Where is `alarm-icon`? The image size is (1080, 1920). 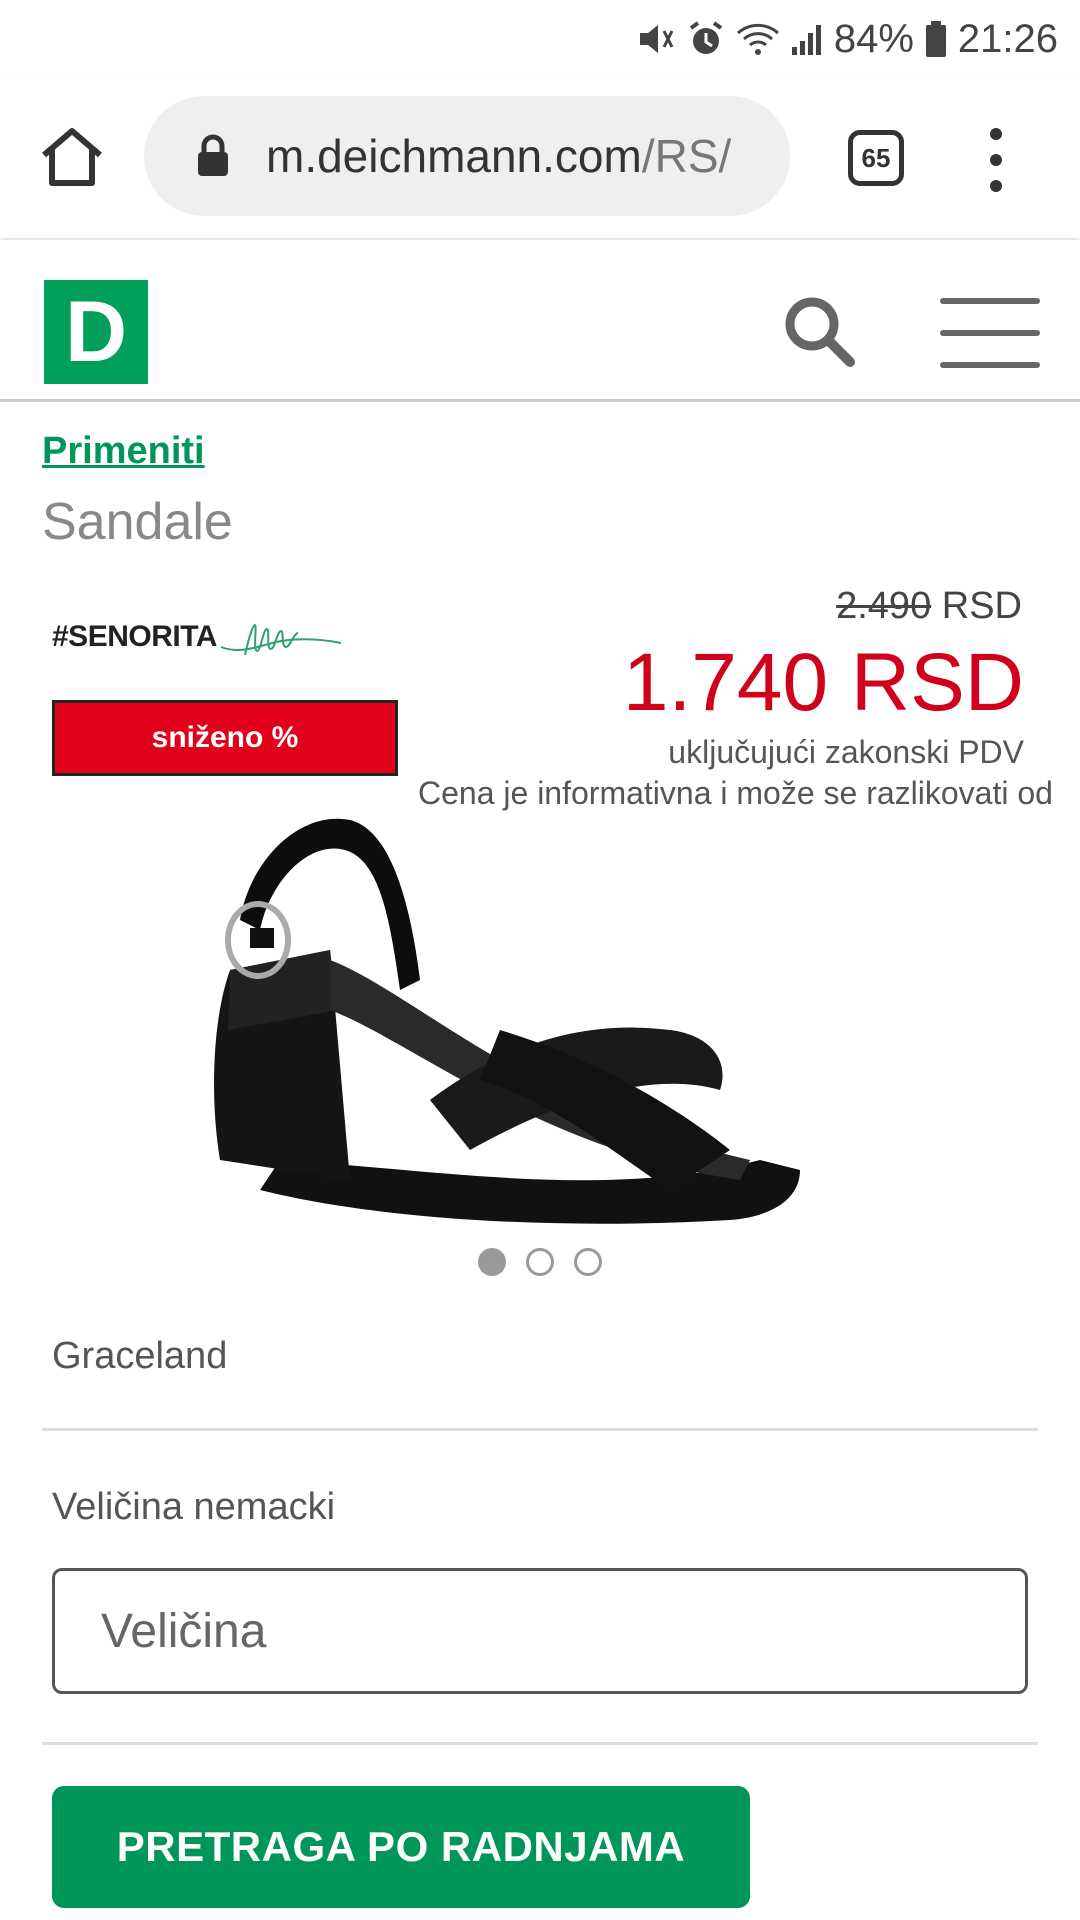 alarm-icon is located at coordinates (706, 39).